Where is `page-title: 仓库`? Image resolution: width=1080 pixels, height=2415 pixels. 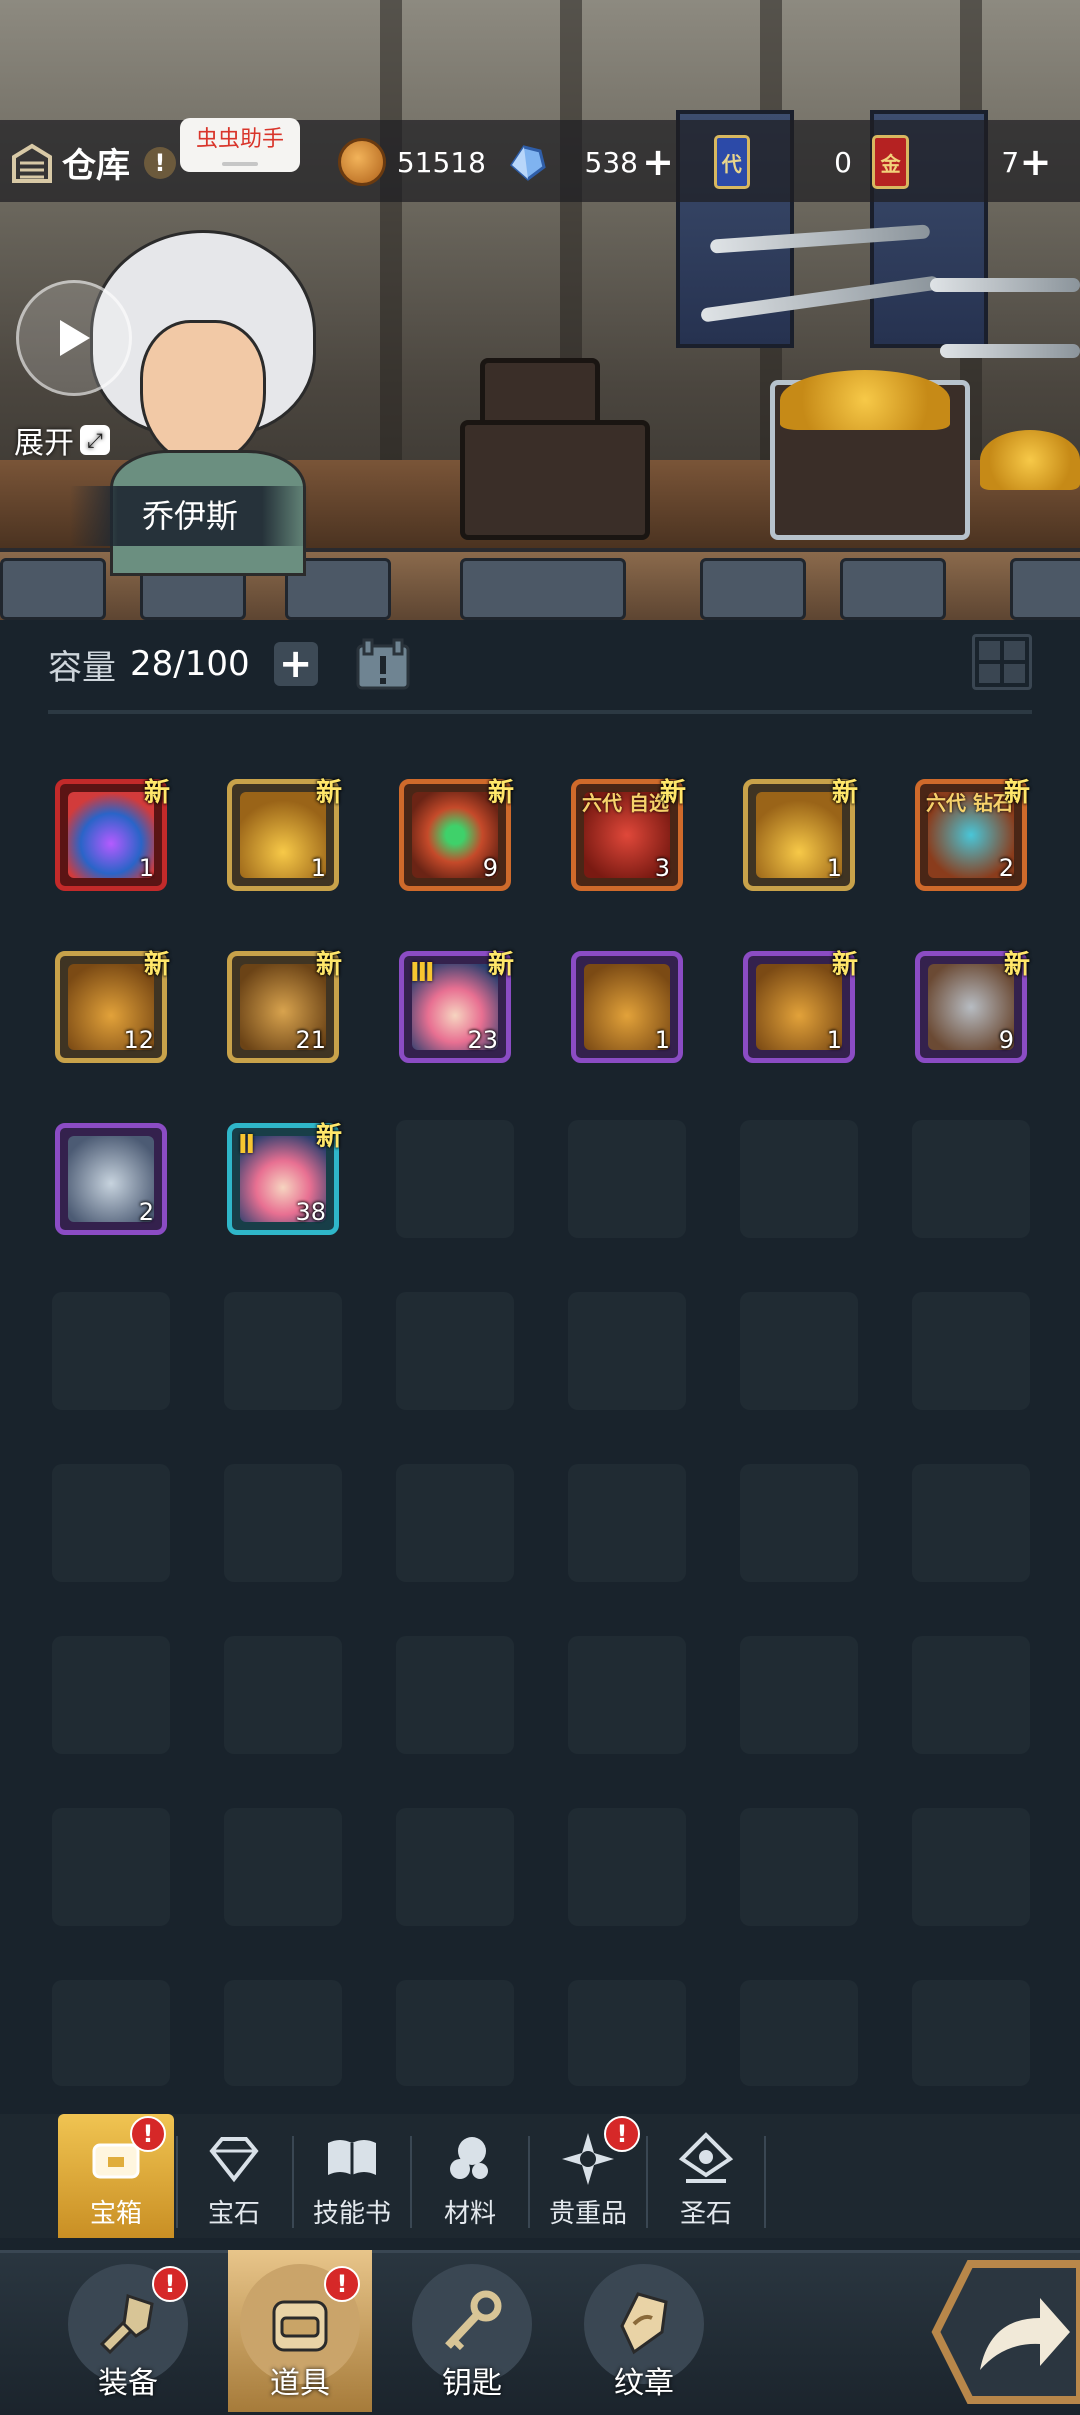
page-title: 仓库 is located at coordinates (96, 166).